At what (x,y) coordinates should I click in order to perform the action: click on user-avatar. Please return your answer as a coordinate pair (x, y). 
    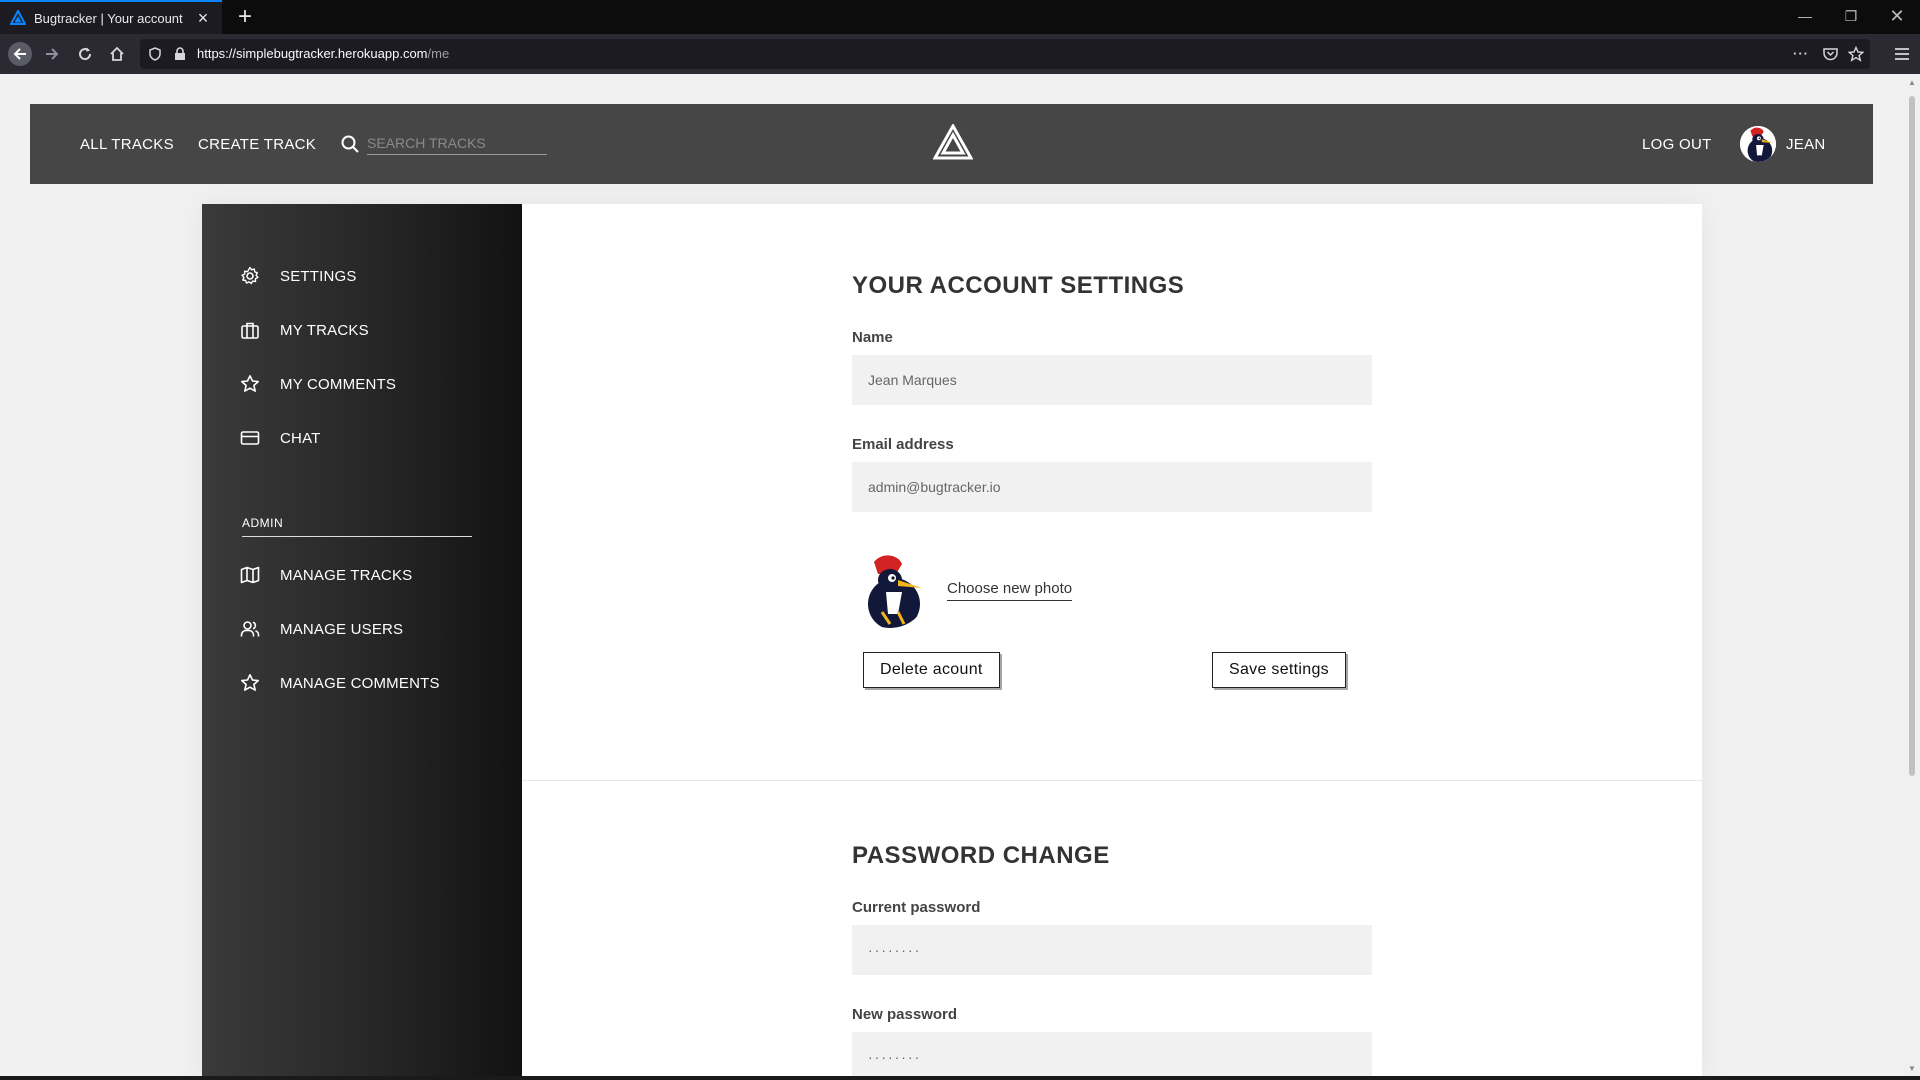
    Looking at the image, I should click on (1758, 144).